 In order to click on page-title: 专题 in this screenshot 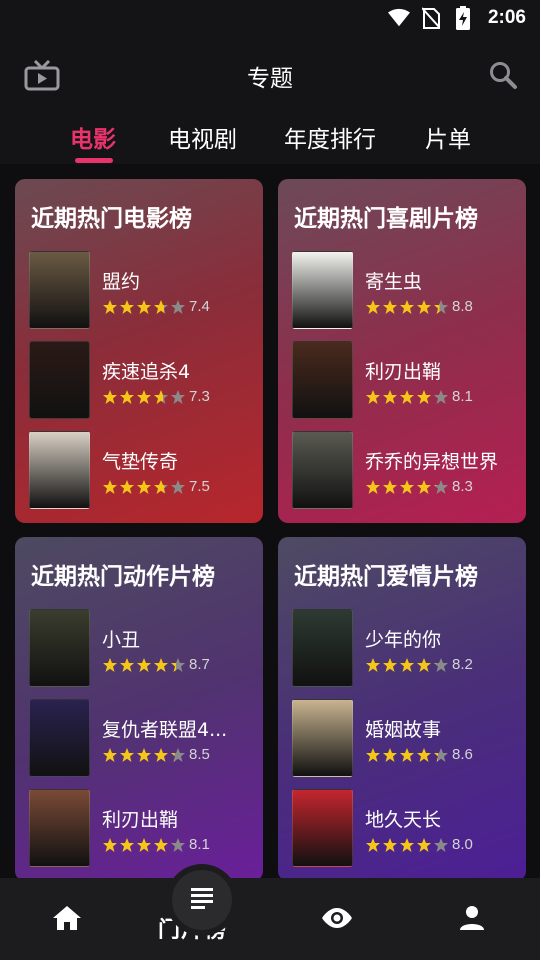, I will do `click(270, 79)`.